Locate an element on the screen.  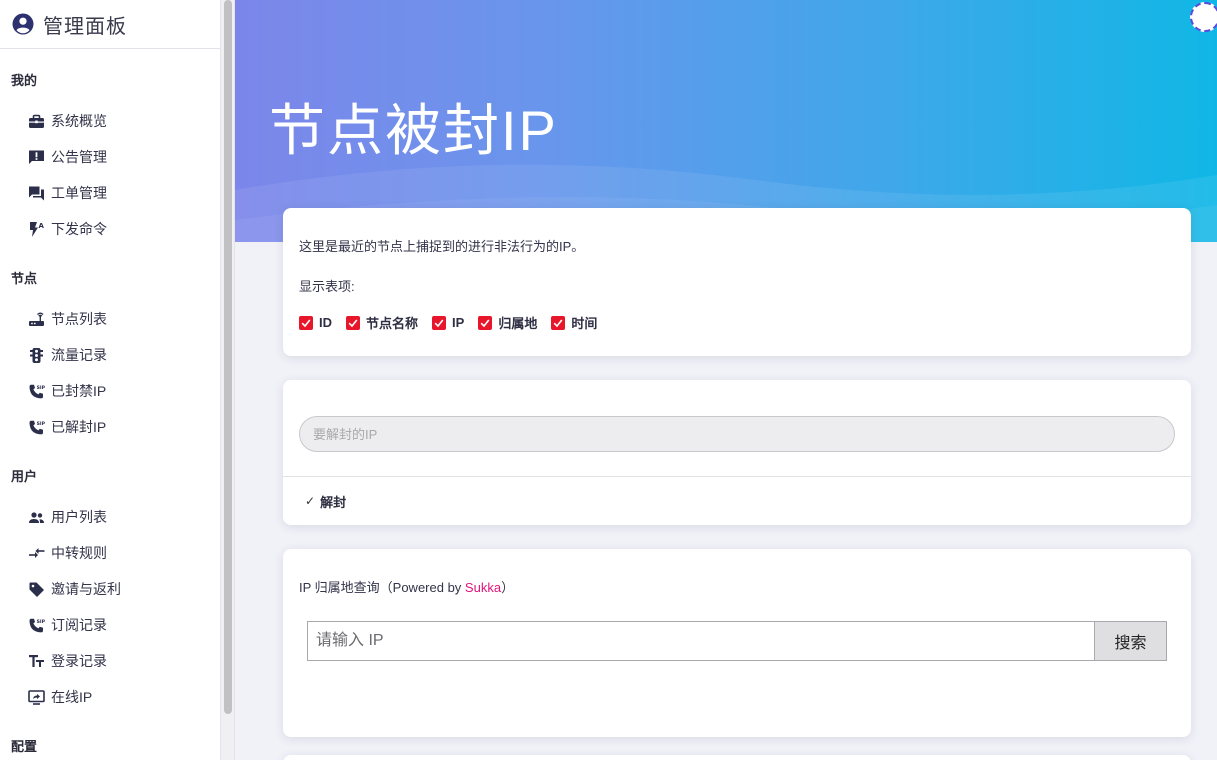
people-icon is located at coordinates (36, 517).